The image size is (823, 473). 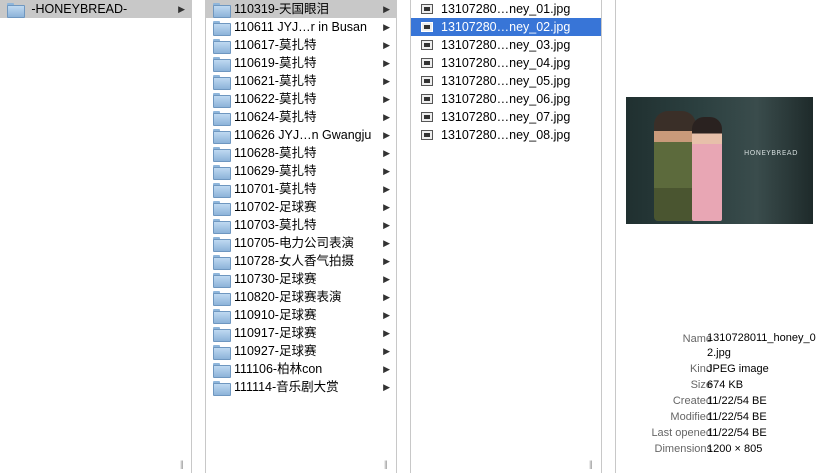 I want to click on file-row: 13107280…ney_06.jpg, so click(x=506, y=99).